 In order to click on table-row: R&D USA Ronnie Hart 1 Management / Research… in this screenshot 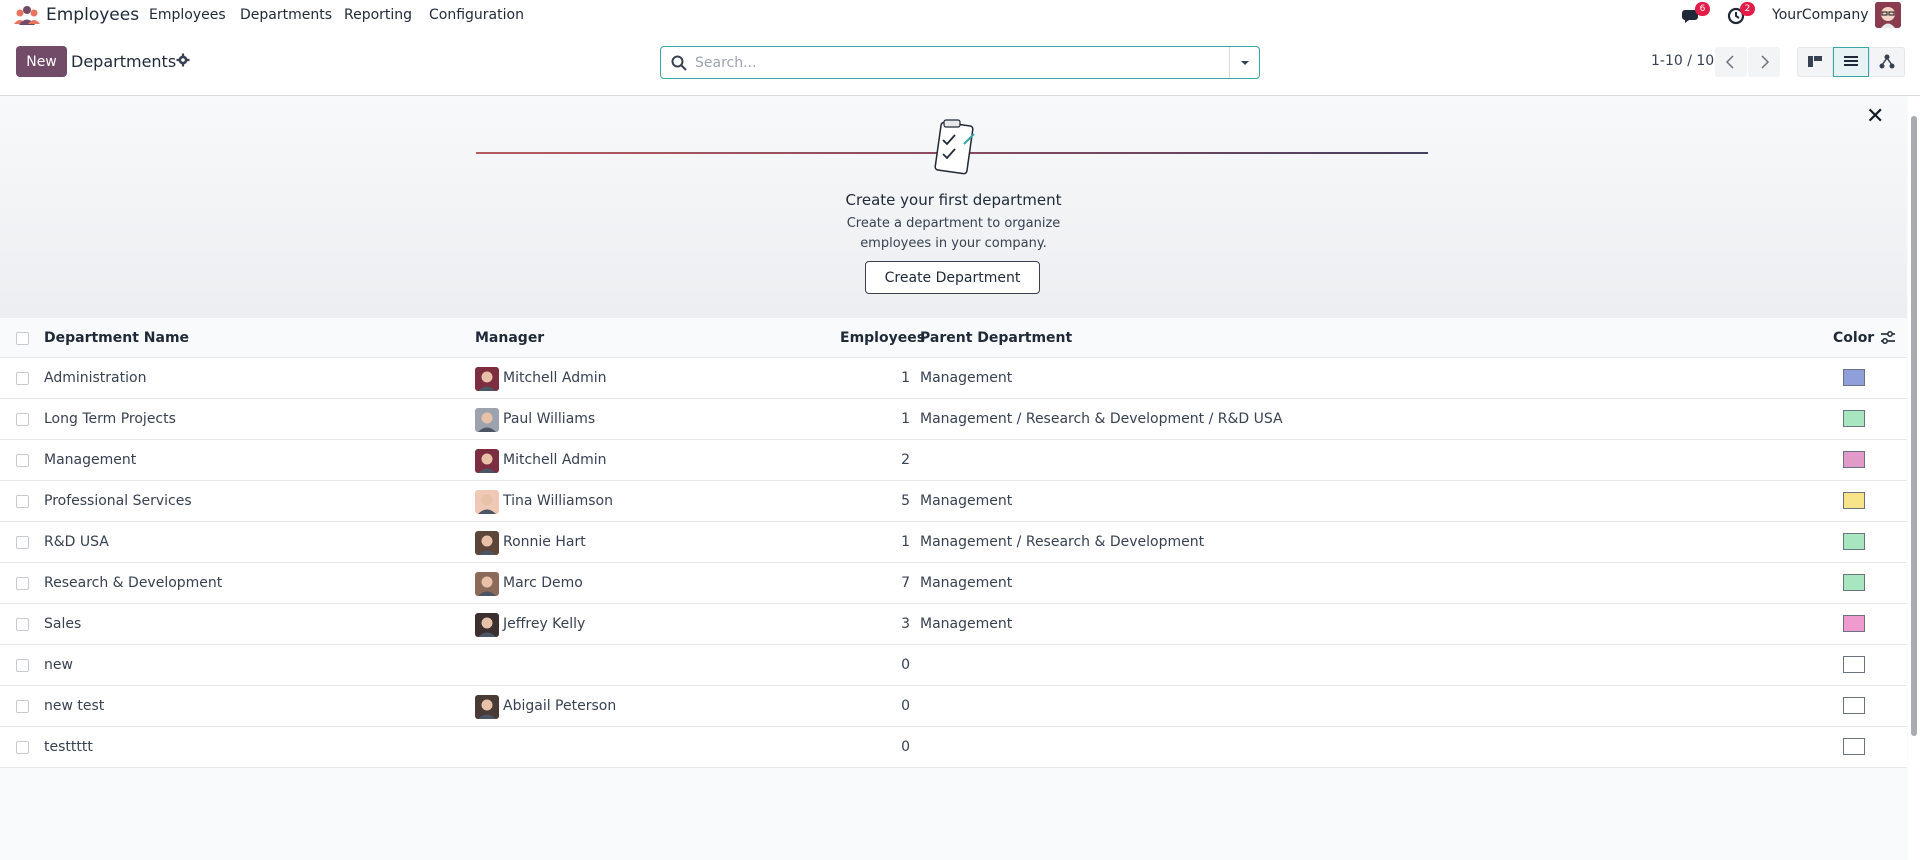, I will do `click(953, 542)`.